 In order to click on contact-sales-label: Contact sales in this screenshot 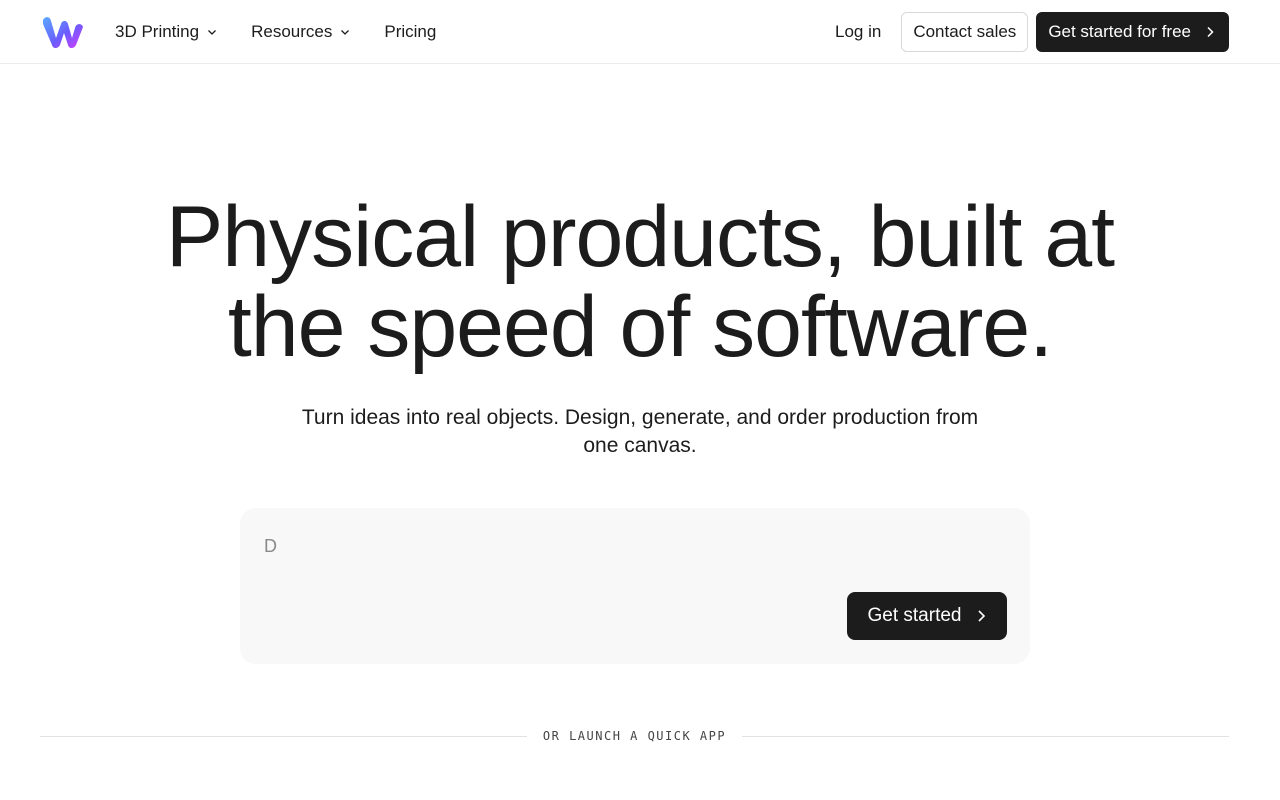, I will do `click(965, 31)`.